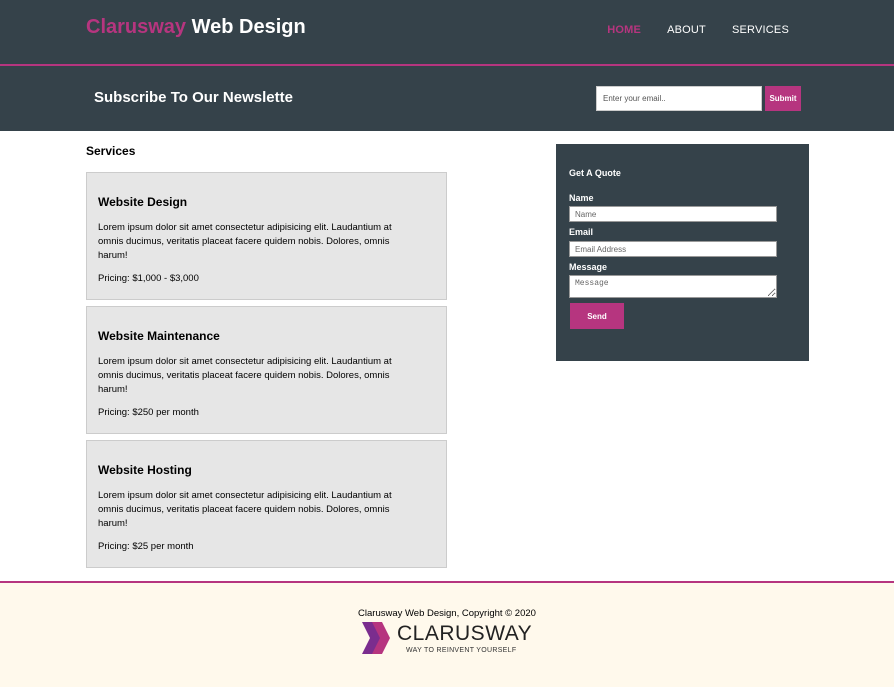 This screenshot has width=894, height=687. Describe the element at coordinates (597, 316) in the screenshot. I see `send-button: Send` at that location.